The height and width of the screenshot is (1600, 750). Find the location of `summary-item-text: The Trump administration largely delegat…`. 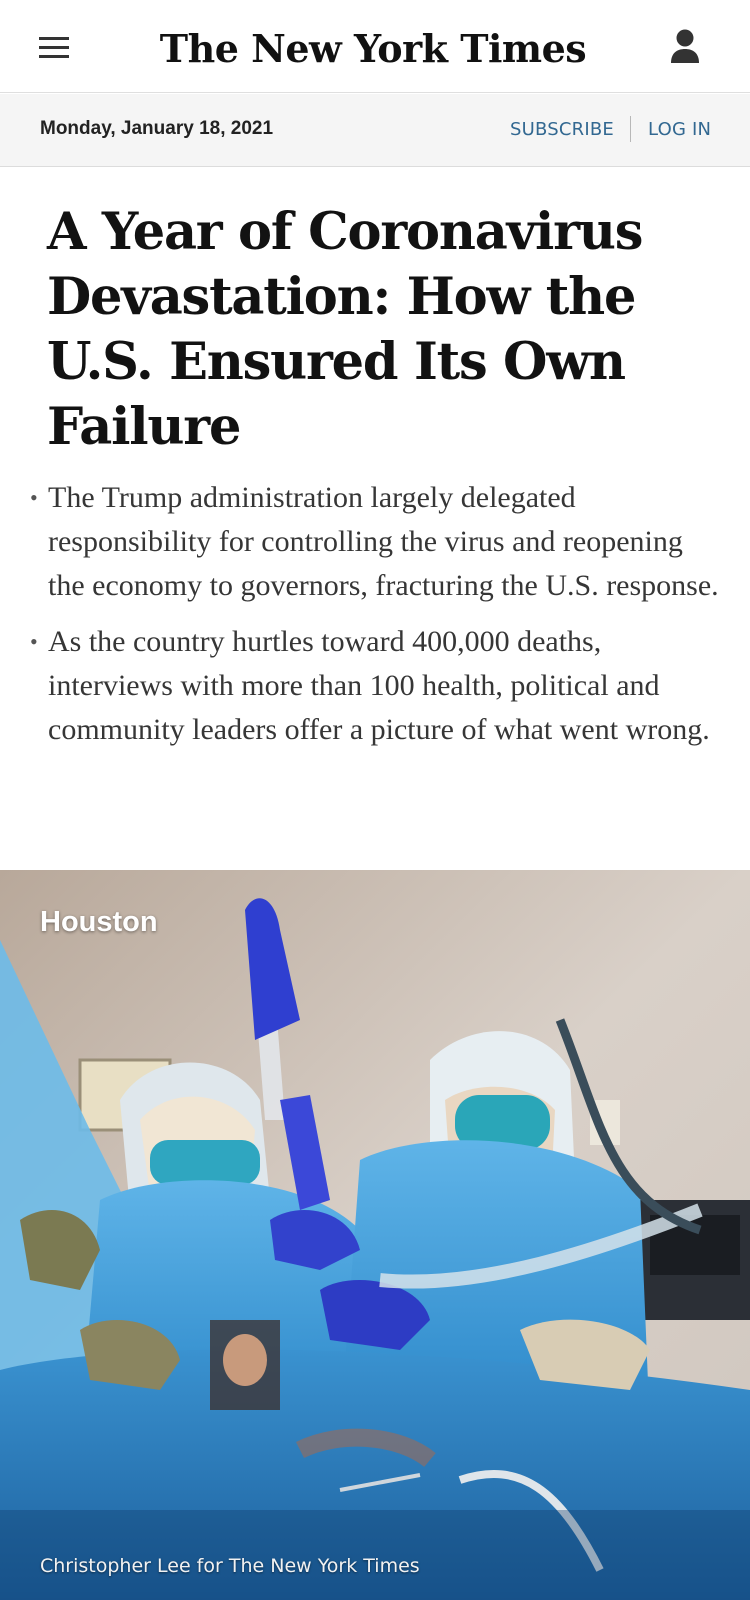

summary-item-text: The Trump administration largely delegat… is located at coordinates (383, 541).